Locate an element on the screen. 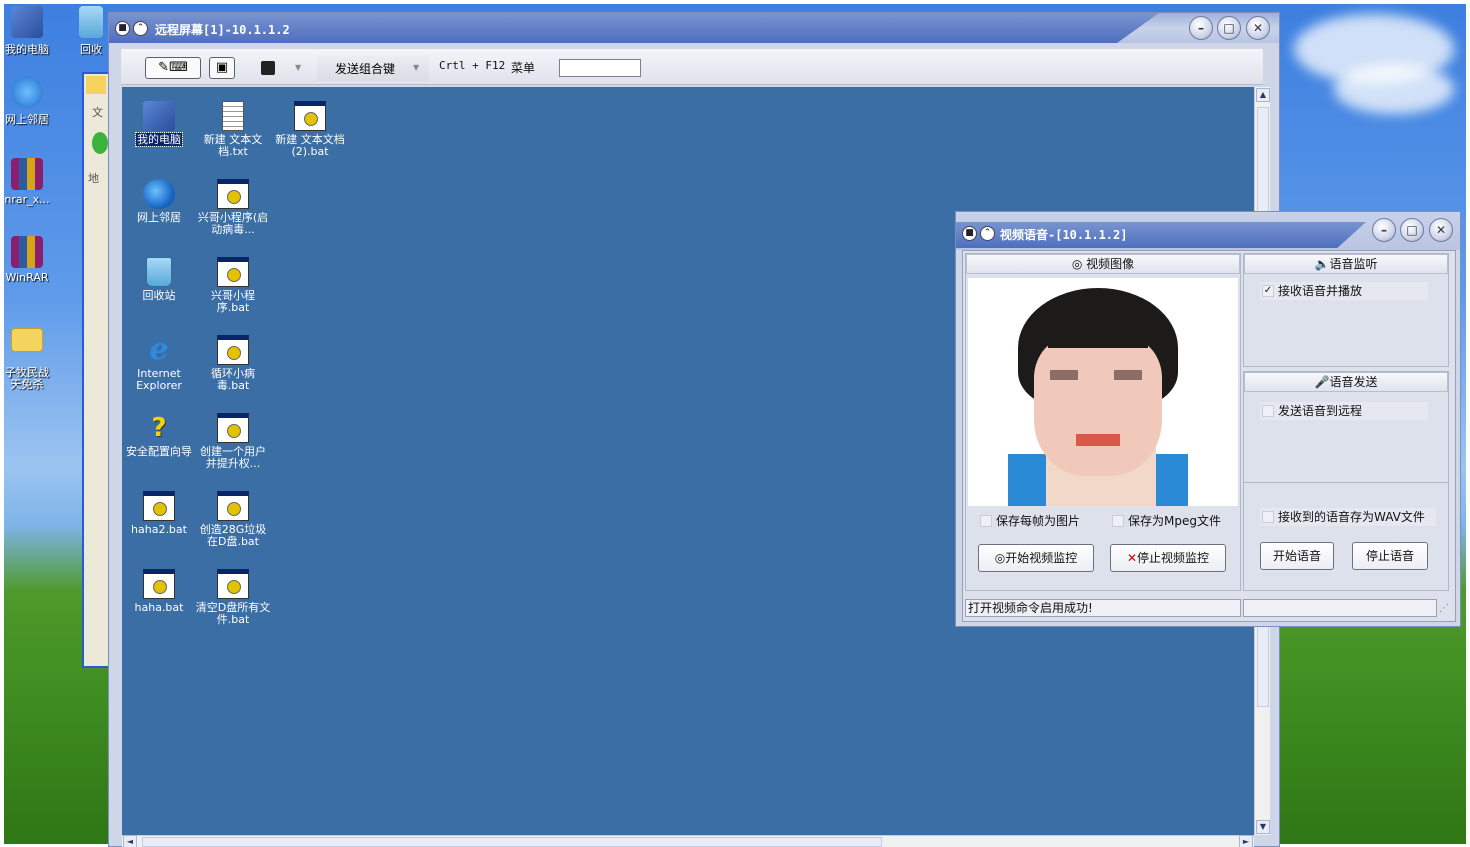 The width and height of the screenshot is (1470, 847). remote-icon-haha2: haha2.bat is located at coordinates (160, 513).